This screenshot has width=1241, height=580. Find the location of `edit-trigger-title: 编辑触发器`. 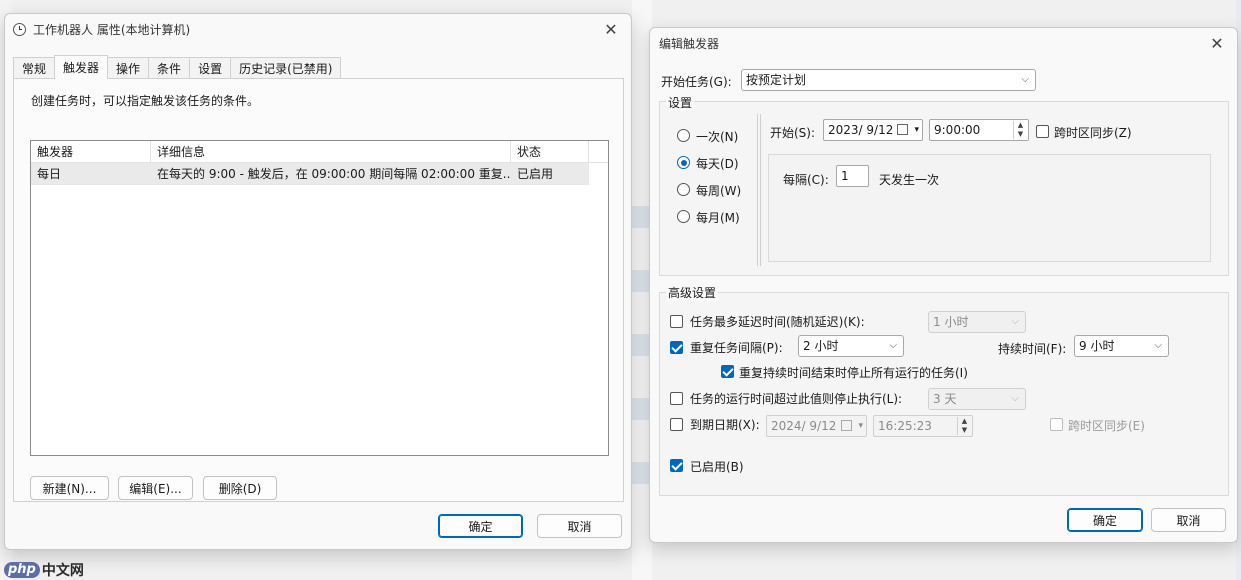

edit-trigger-title: 编辑触发器 is located at coordinates (689, 43).